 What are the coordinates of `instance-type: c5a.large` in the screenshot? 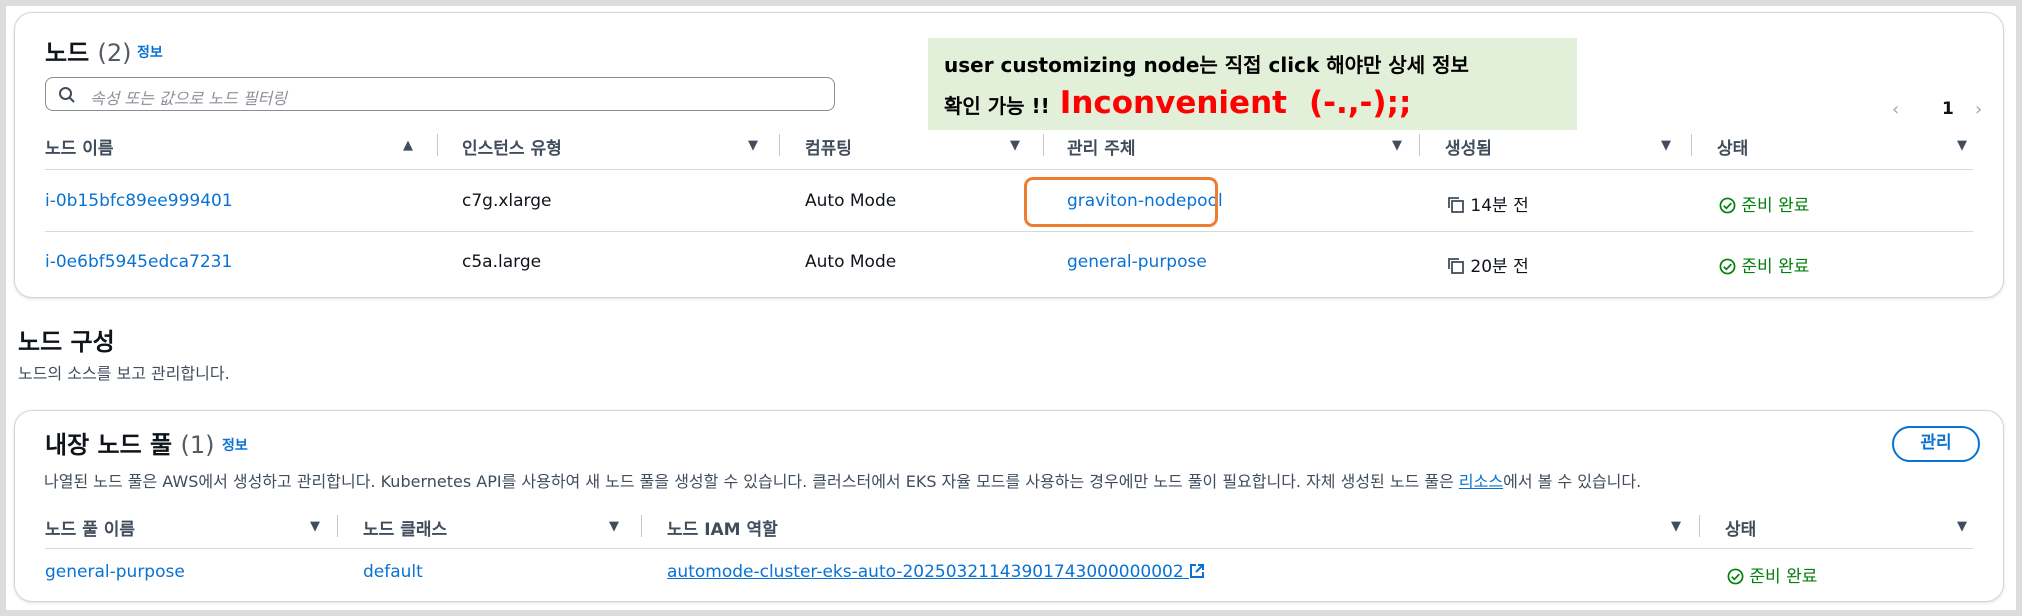 It's located at (502, 262).